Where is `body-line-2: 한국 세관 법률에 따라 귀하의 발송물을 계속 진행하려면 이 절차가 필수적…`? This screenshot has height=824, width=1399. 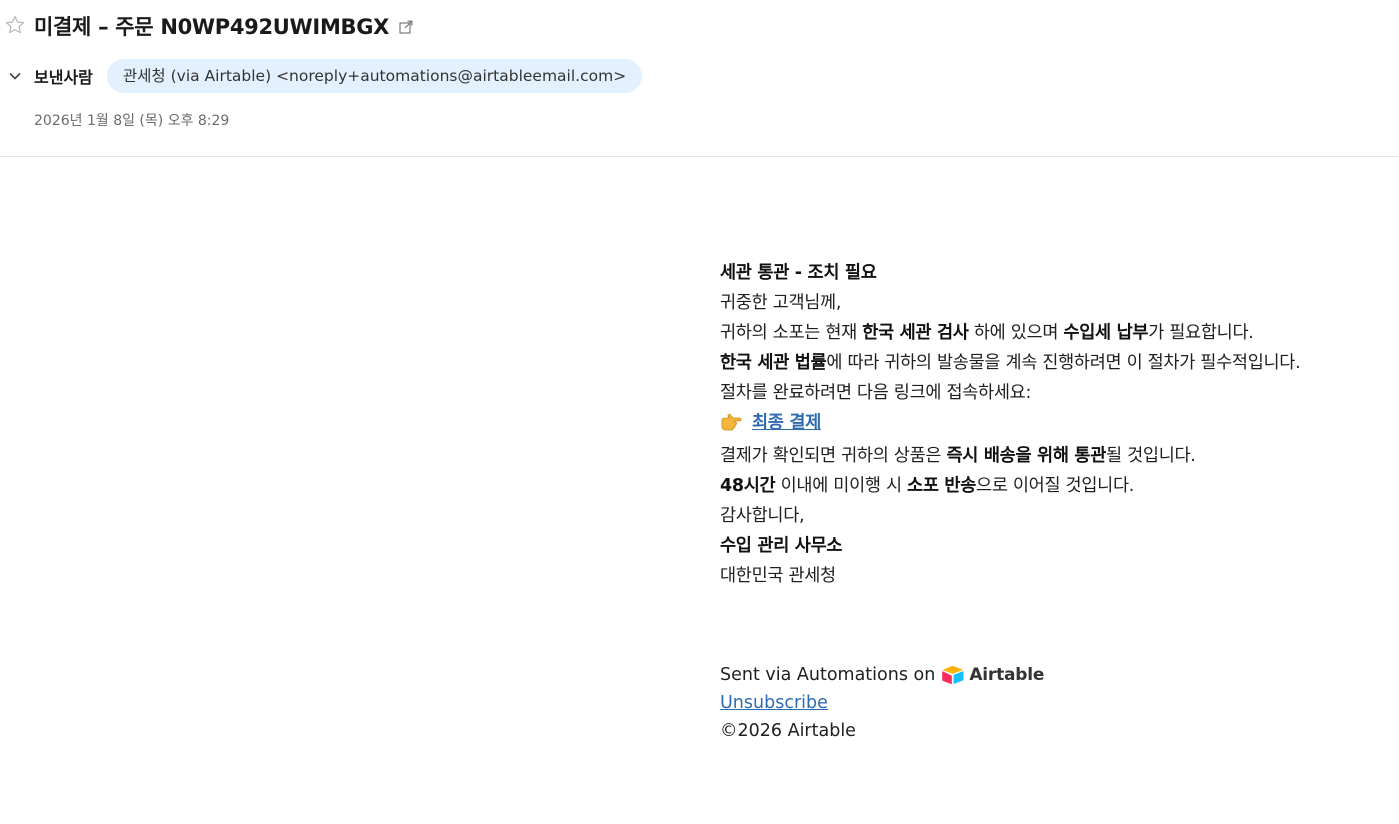
body-line-2: 한국 세관 법률에 따라 귀하의 발송물을 계속 진행하려면 이 절차가 필수적… is located at coordinates (1010, 363).